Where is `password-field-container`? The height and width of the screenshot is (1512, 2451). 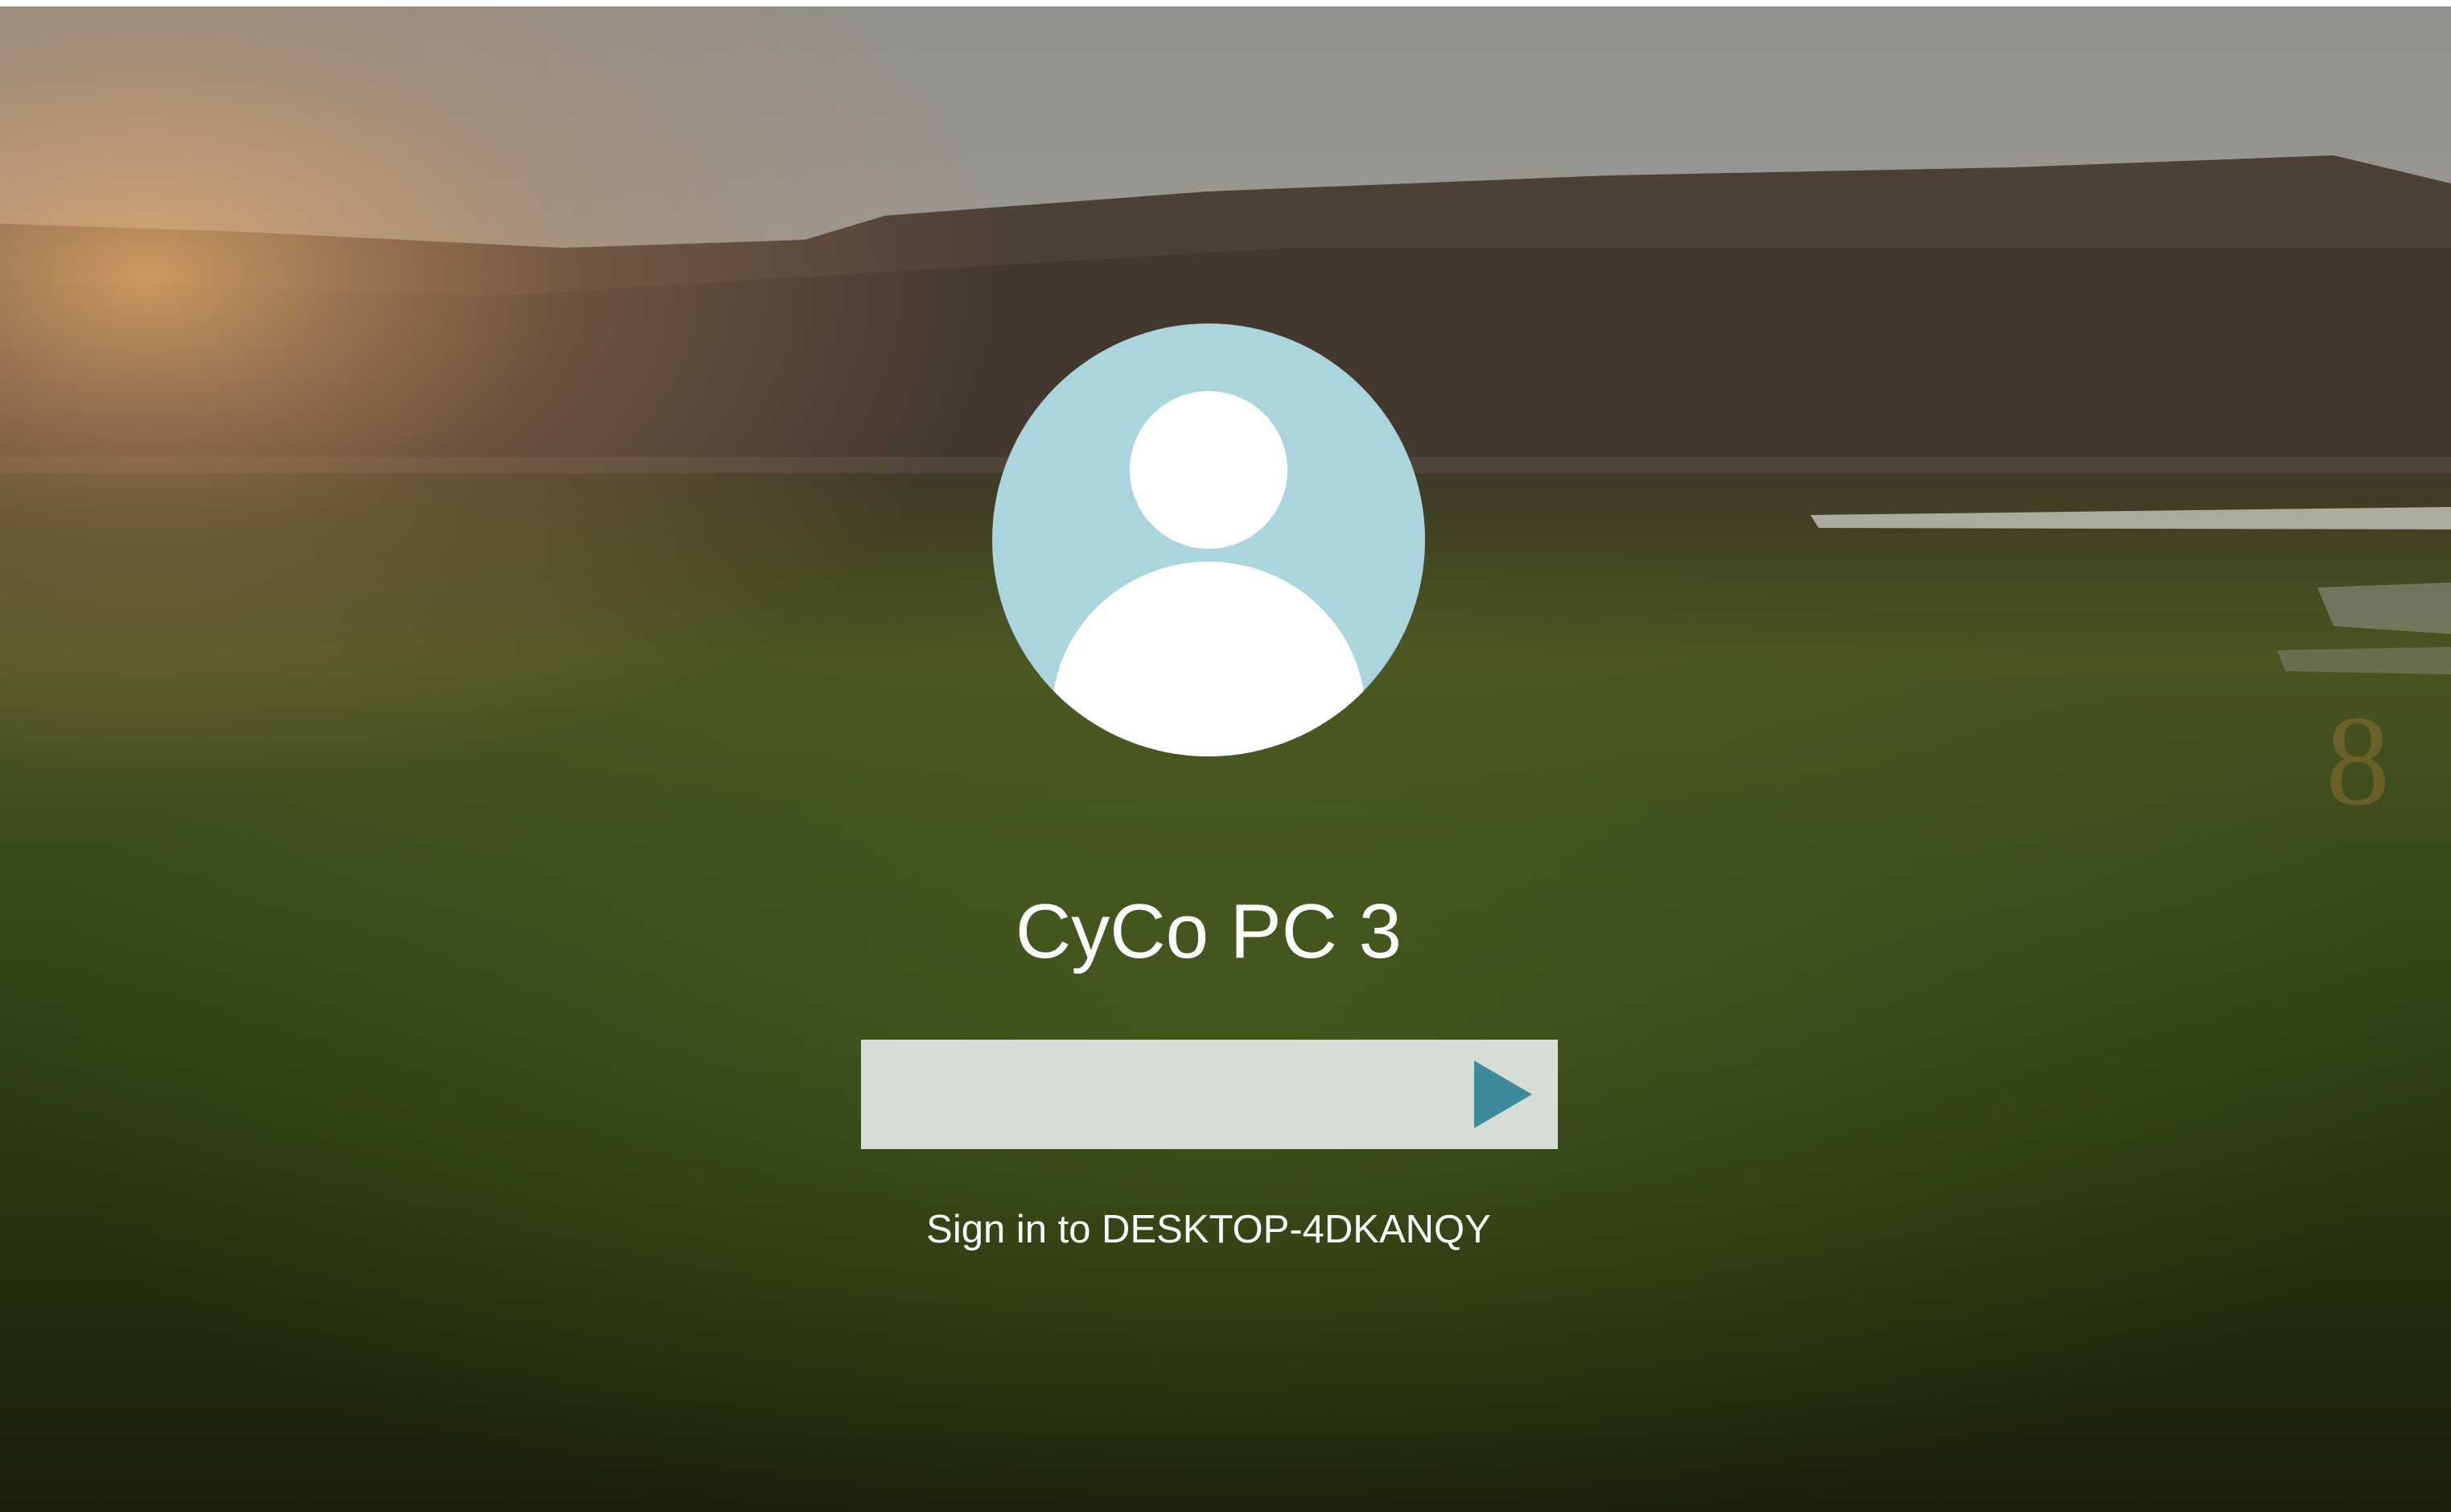 password-field-container is located at coordinates (1209, 1094).